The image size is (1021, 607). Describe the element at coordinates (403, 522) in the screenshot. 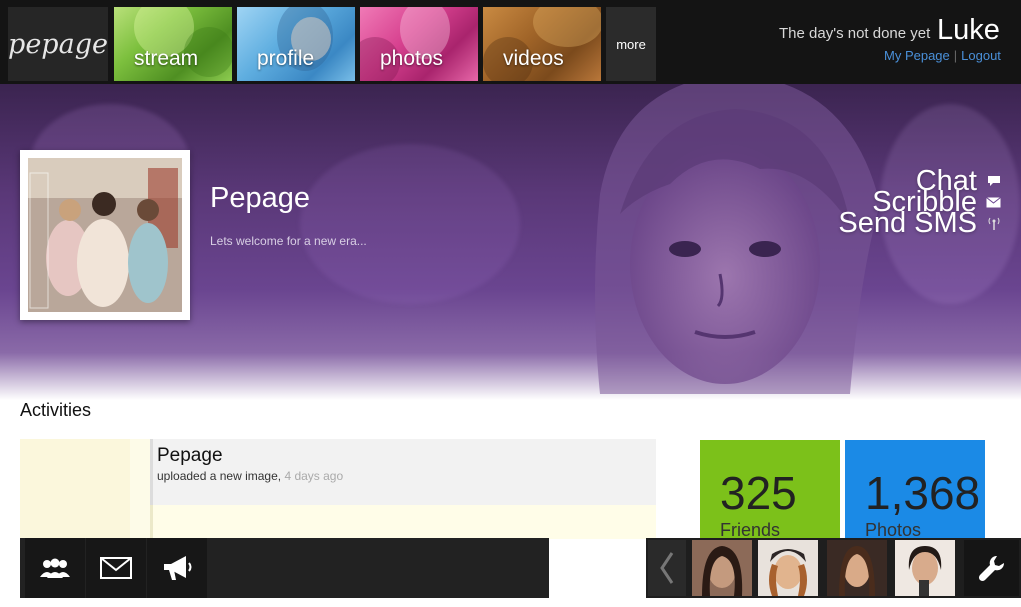

I see `activity-content-area` at that location.